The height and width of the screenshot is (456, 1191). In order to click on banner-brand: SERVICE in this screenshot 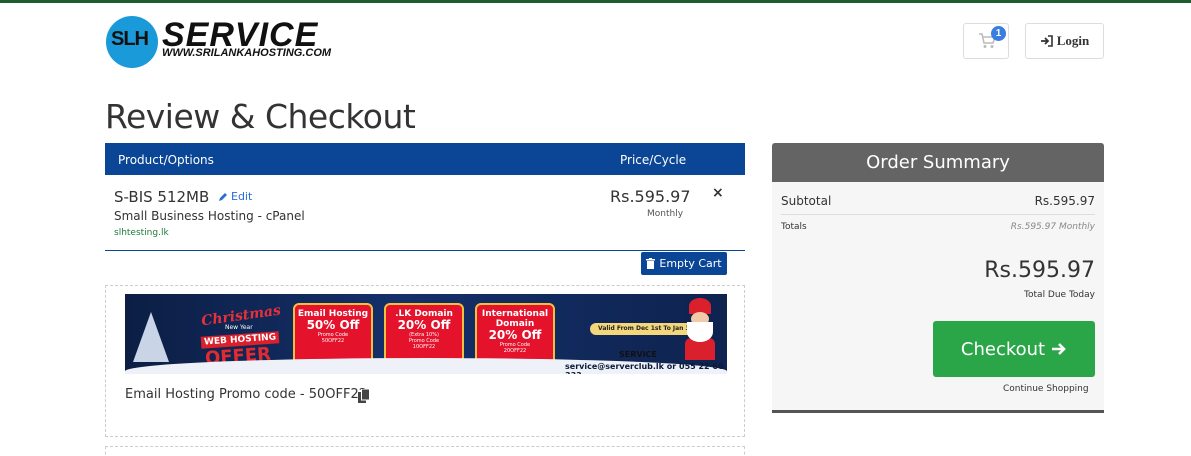, I will do `click(638, 354)`.